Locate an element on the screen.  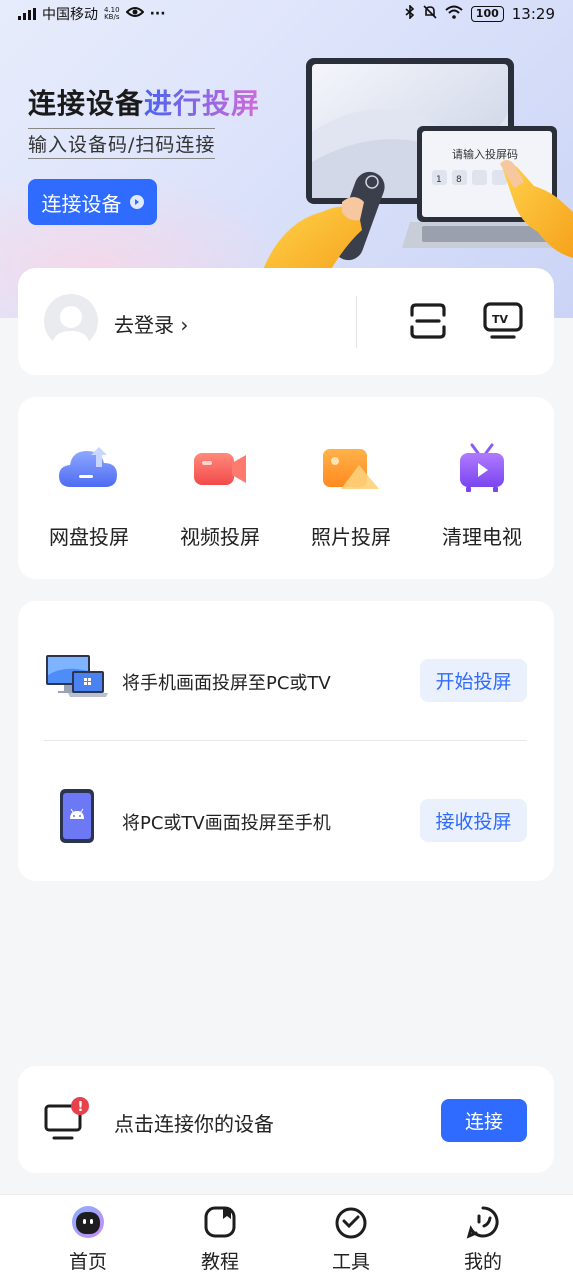
alert-badge: ! is located at coordinates (81, 1107).